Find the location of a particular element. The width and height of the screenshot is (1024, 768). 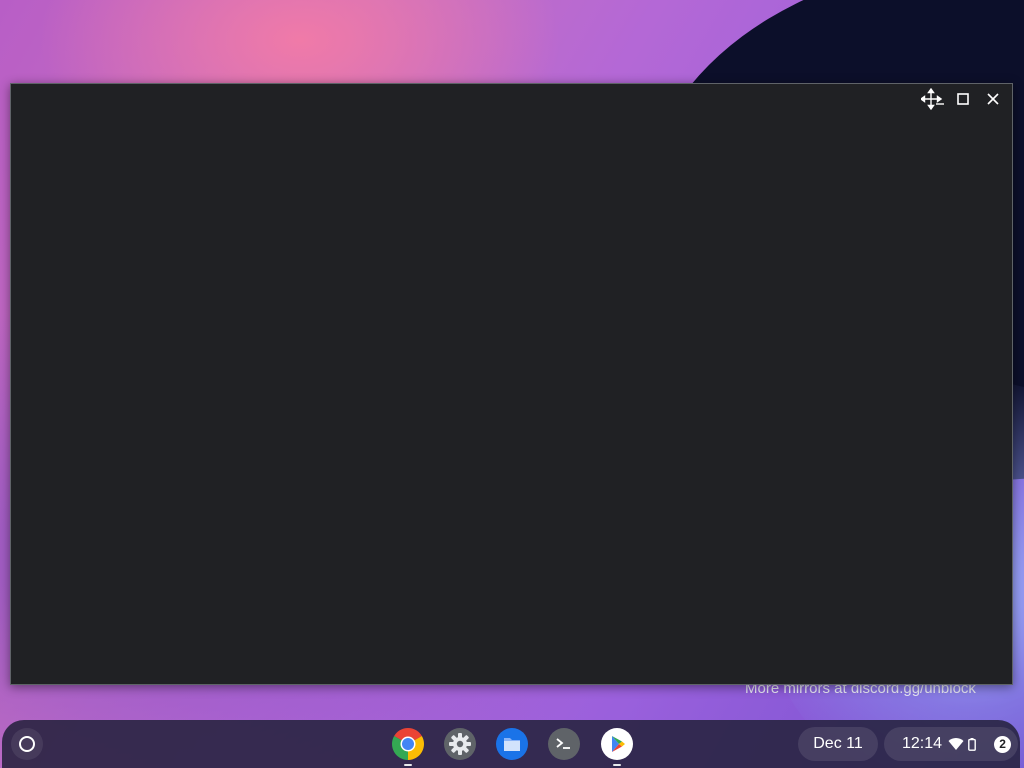

maximize-icon is located at coordinates (963, 99).